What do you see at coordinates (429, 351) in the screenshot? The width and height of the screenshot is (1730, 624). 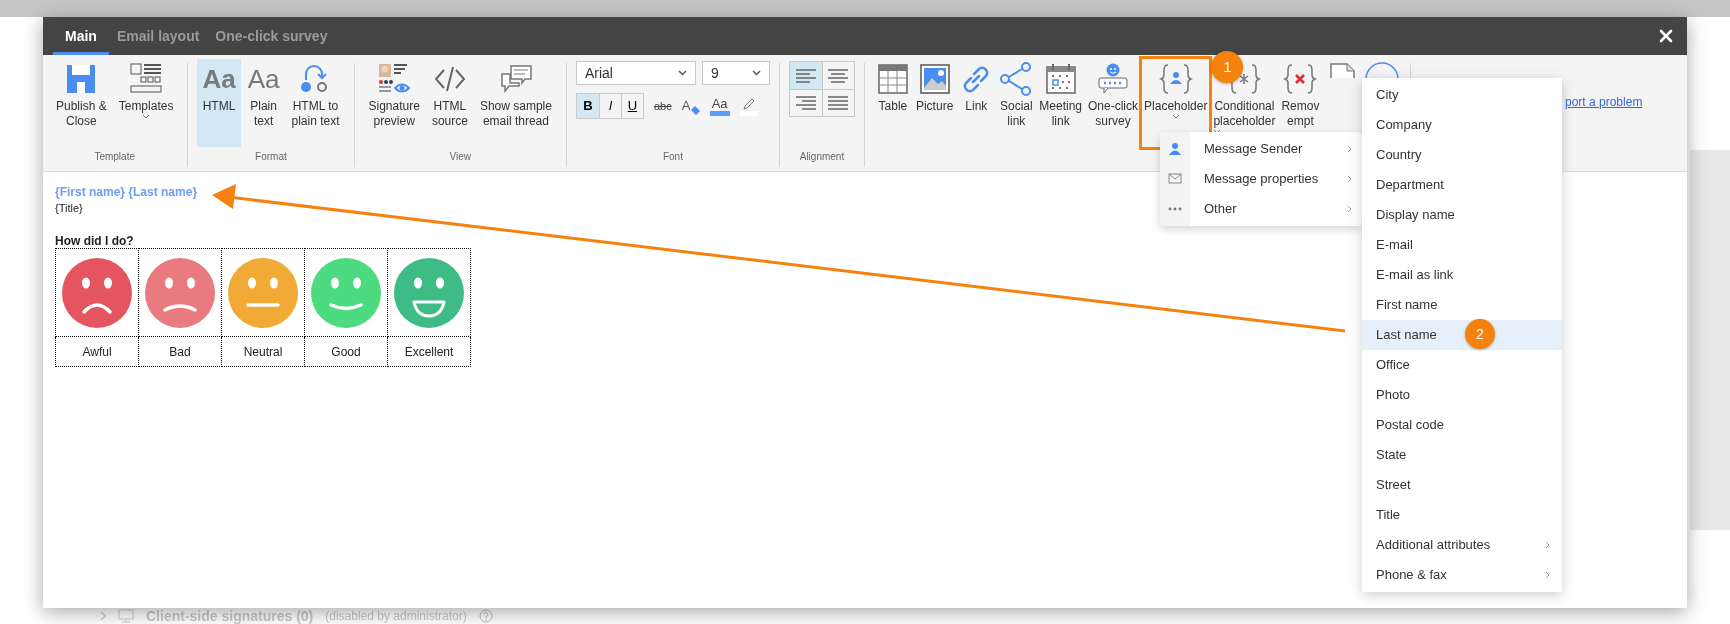 I see `rating-label: Excellent` at bounding box center [429, 351].